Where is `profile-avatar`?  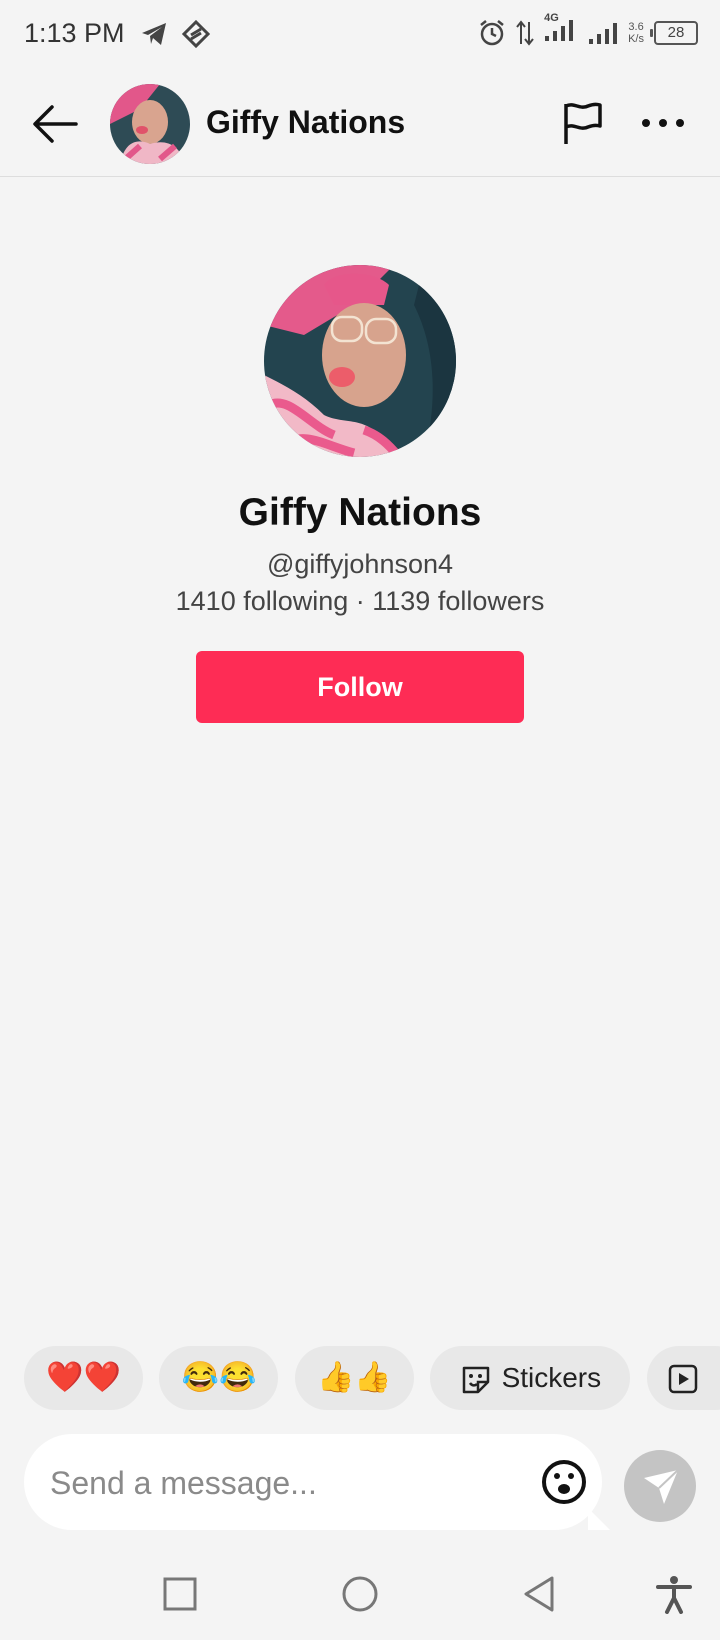
profile-avatar is located at coordinates (360, 361).